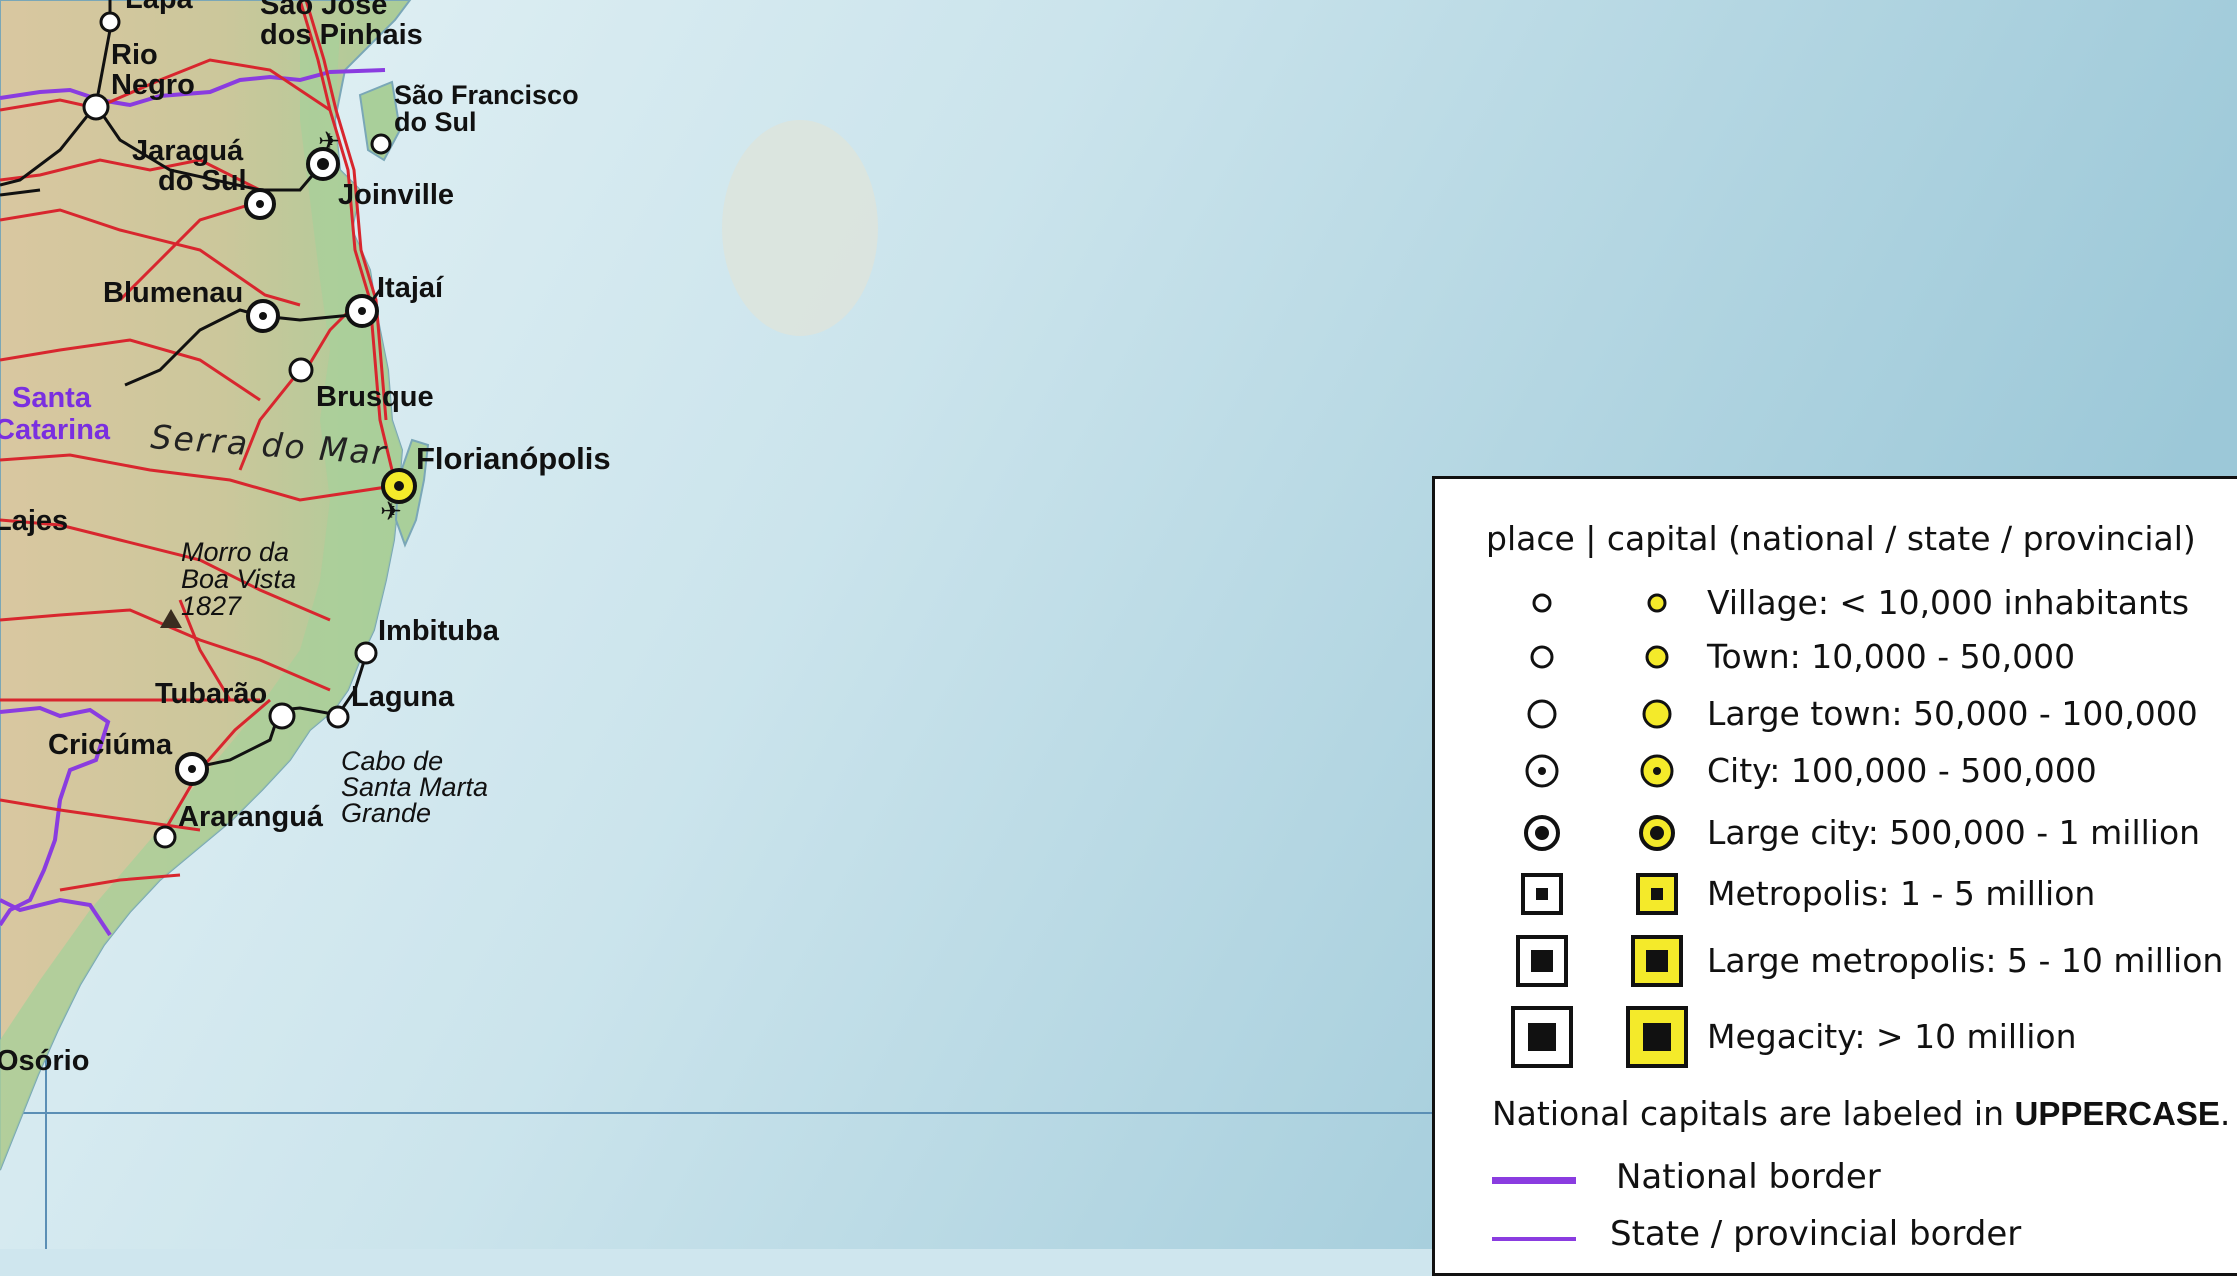  Describe the element at coordinates (110, 745) in the screenshot. I see `place-label-criciuma: Criciúma` at that location.